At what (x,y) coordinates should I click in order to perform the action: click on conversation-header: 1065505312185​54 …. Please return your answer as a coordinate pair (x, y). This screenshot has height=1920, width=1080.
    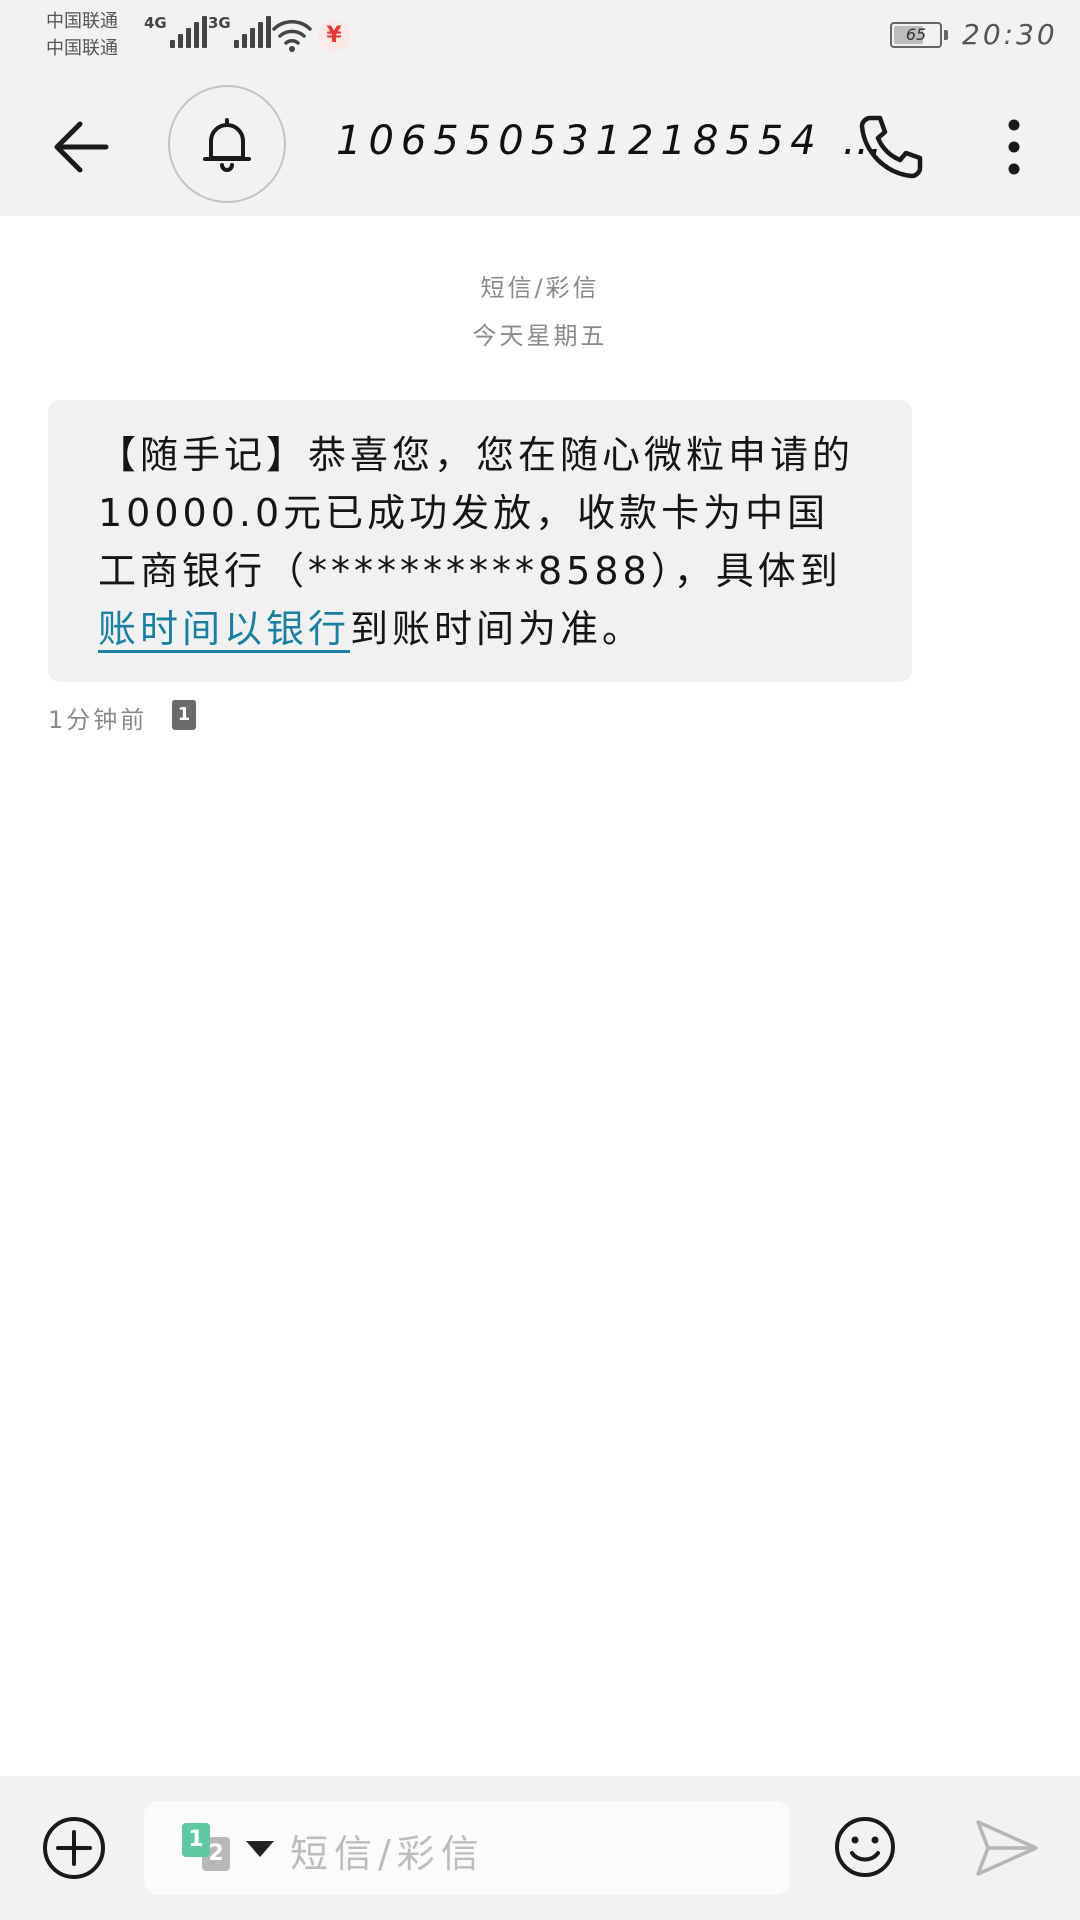
    Looking at the image, I should click on (540, 144).